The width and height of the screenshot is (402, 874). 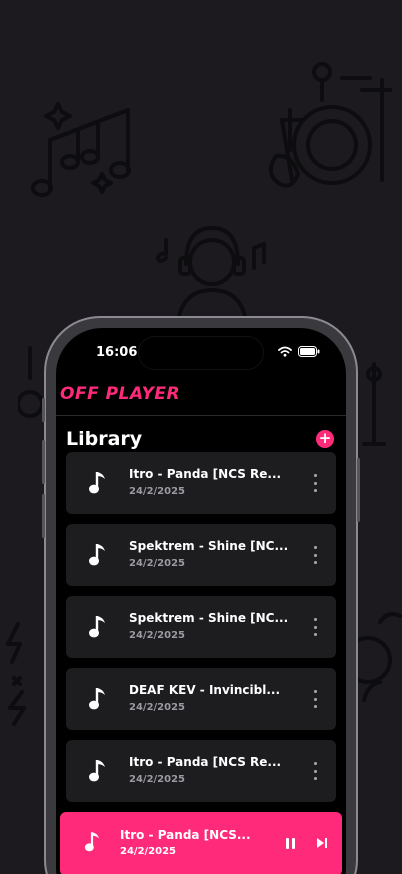 What do you see at coordinates (322, 843) in the screenshot?
I see `skip-next-icon` at bounding box center [322, 843].